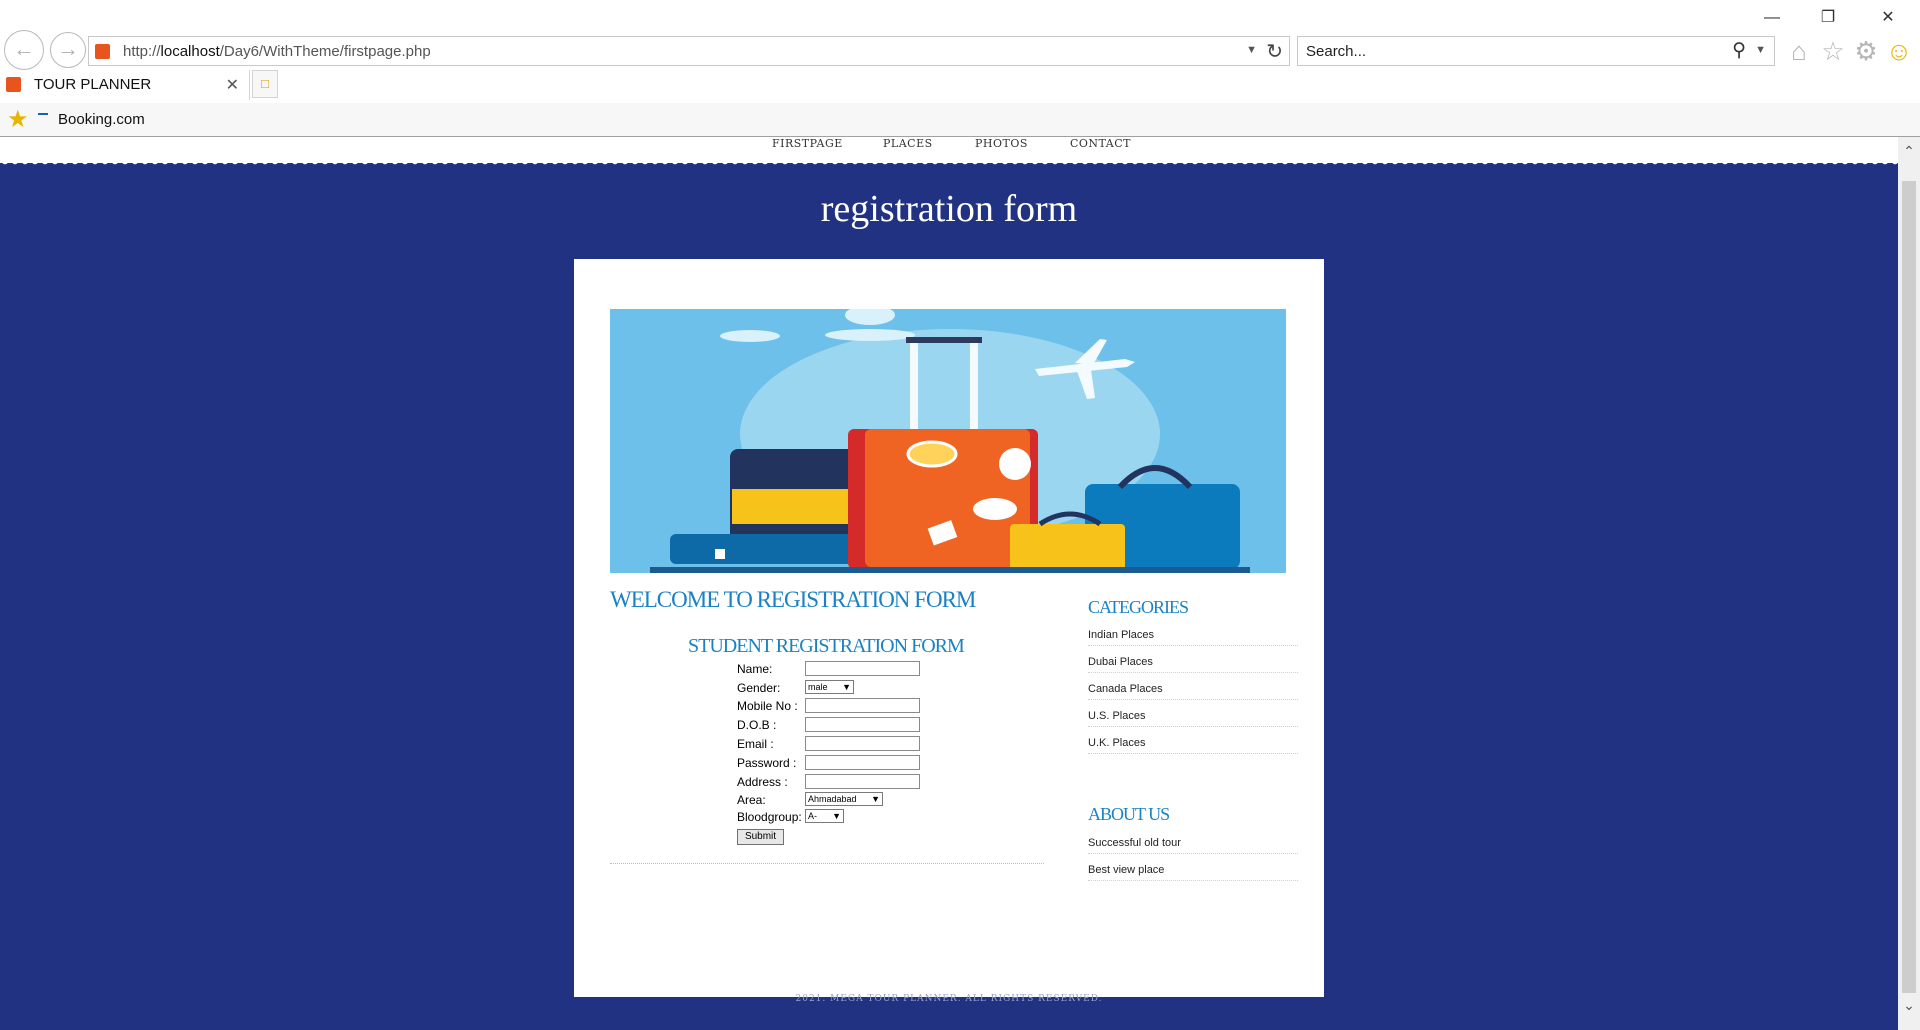  Describe the element at coordinates (862, 762) in the screenshot. I see `password-input` at that location.